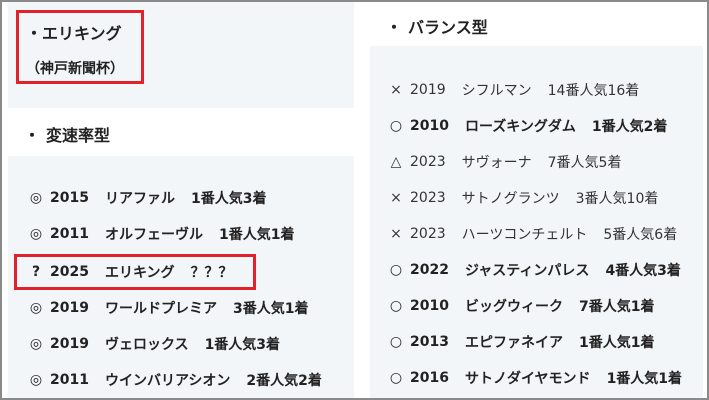 The width and height of the screenshot is (709, 400). Describe the element at coordinates (160, 309) in the screenshot. I see `horse-name: ワールドプレミア` at that location.